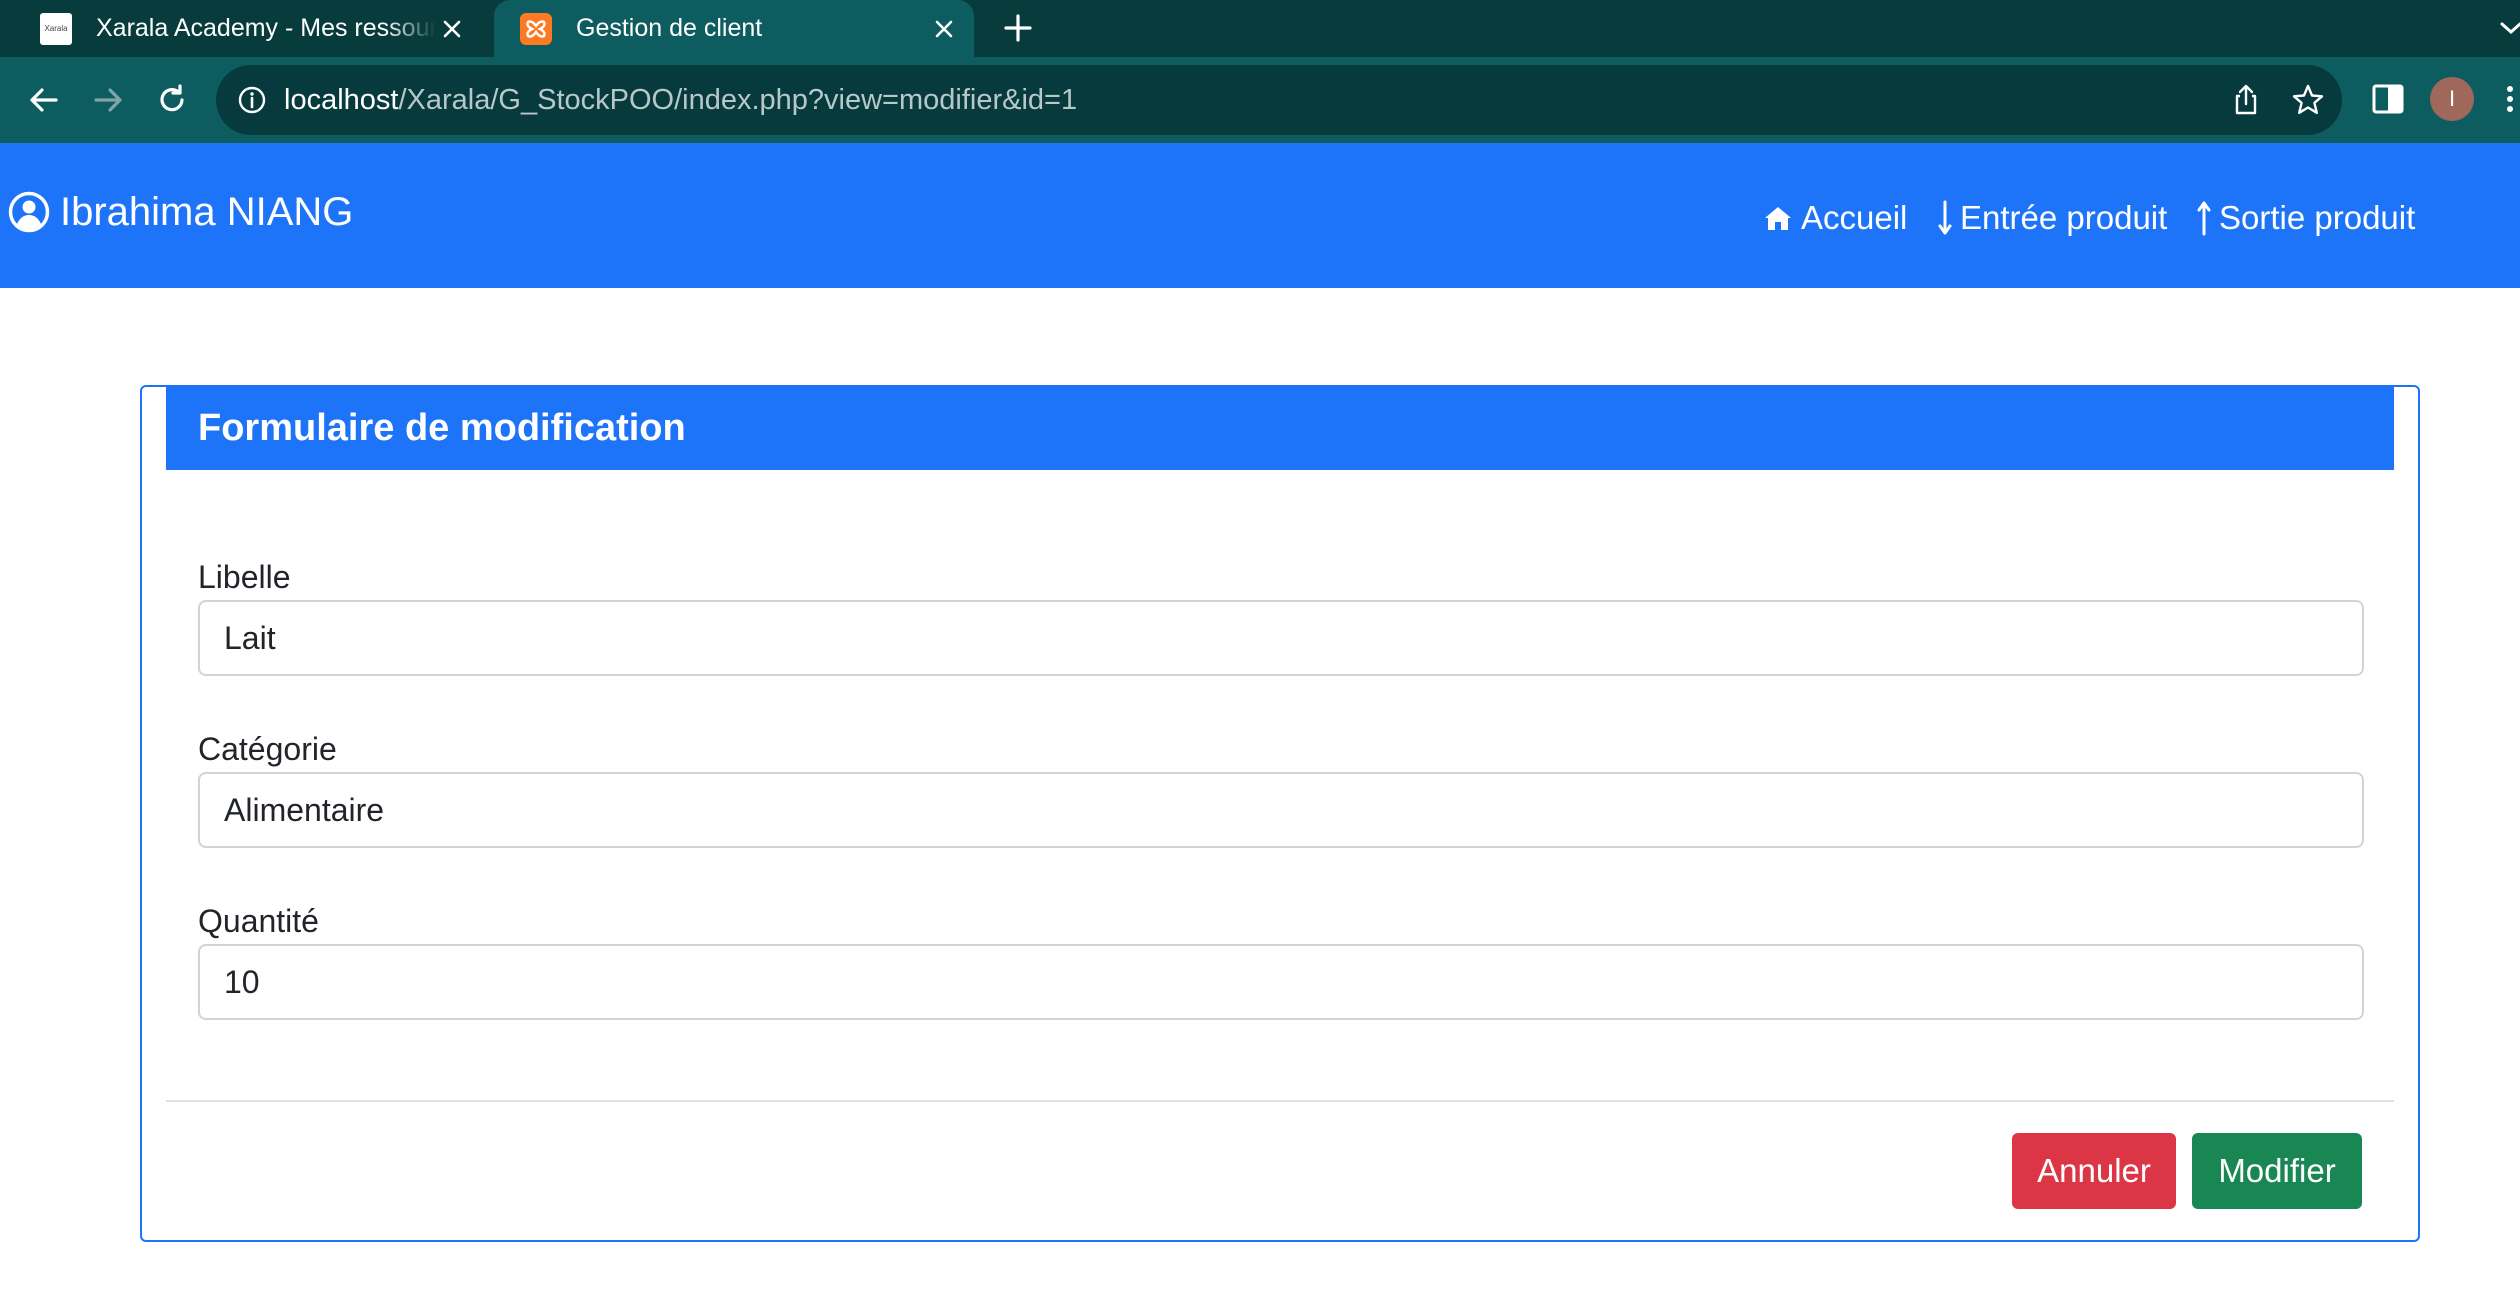 Image resolution: width=2520 pixels, height=1292 pixels. I want to click on side-panel-icon, so click(2388, 99).